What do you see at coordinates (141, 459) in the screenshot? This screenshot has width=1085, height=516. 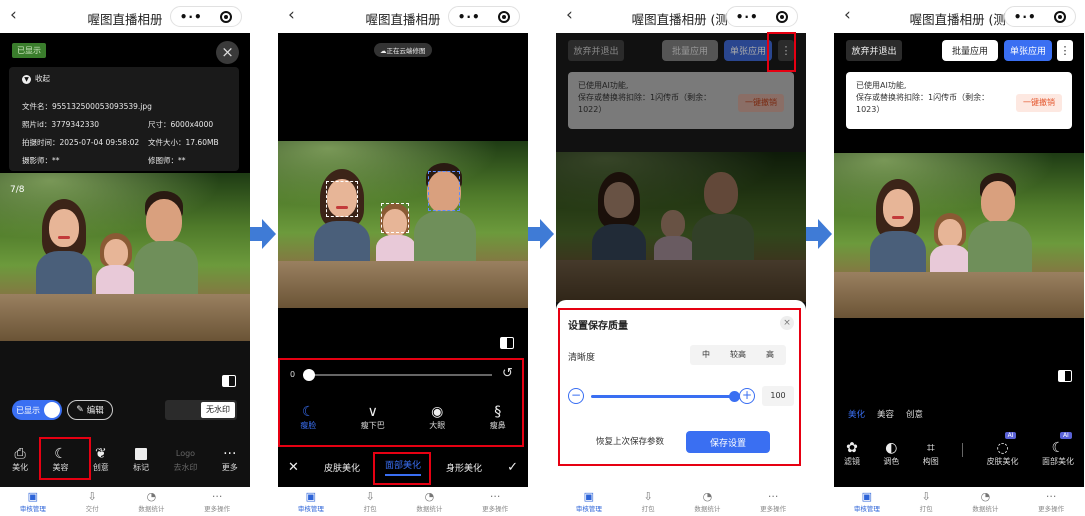 I see `tool-mark: 标记` at bounding box center [141, 459].